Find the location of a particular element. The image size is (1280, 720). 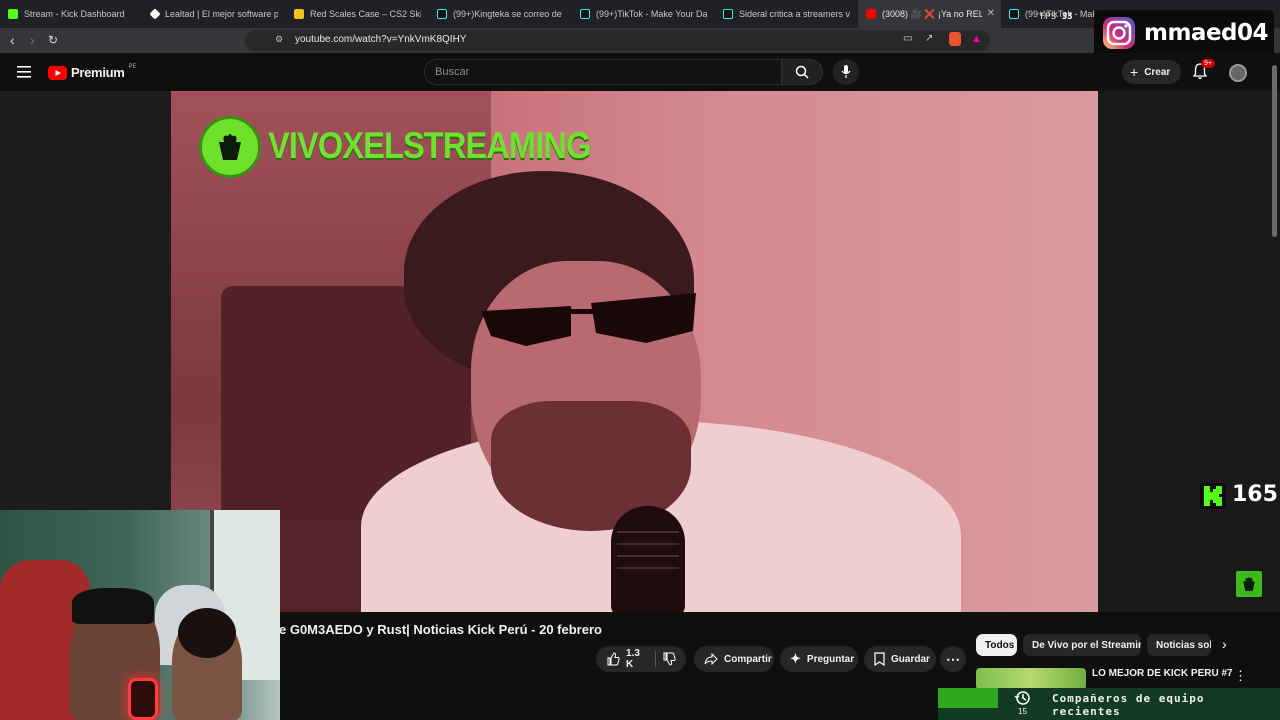

case-favicon-icon is located at coordinates (299, 14).